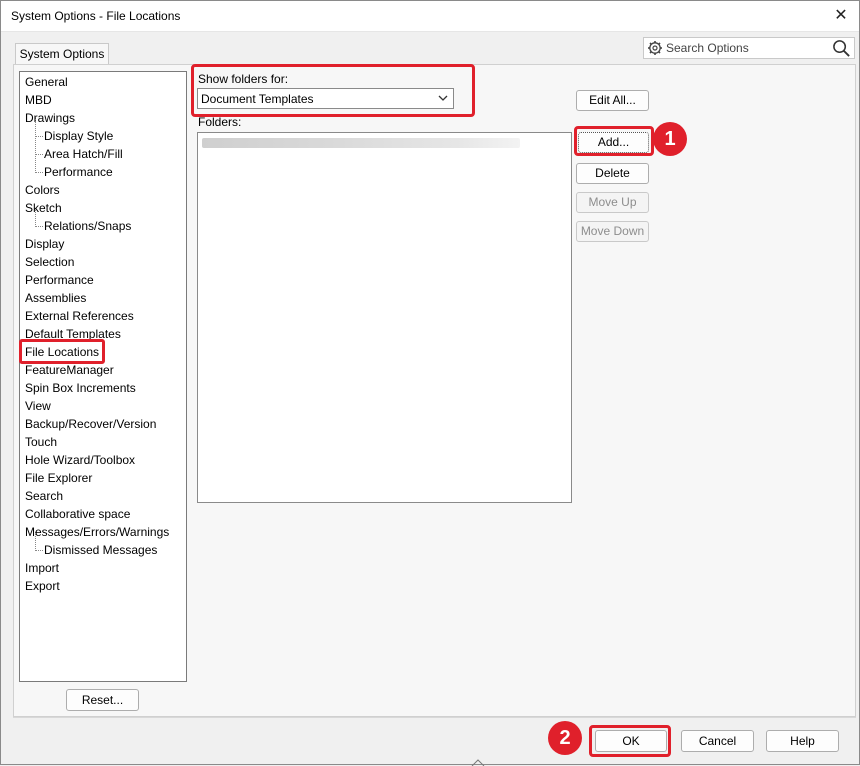  What do you see at coordinates (62, 54) in the screenshot?
I see `tab-system-options: System Options` at bounding box center [62, 54].